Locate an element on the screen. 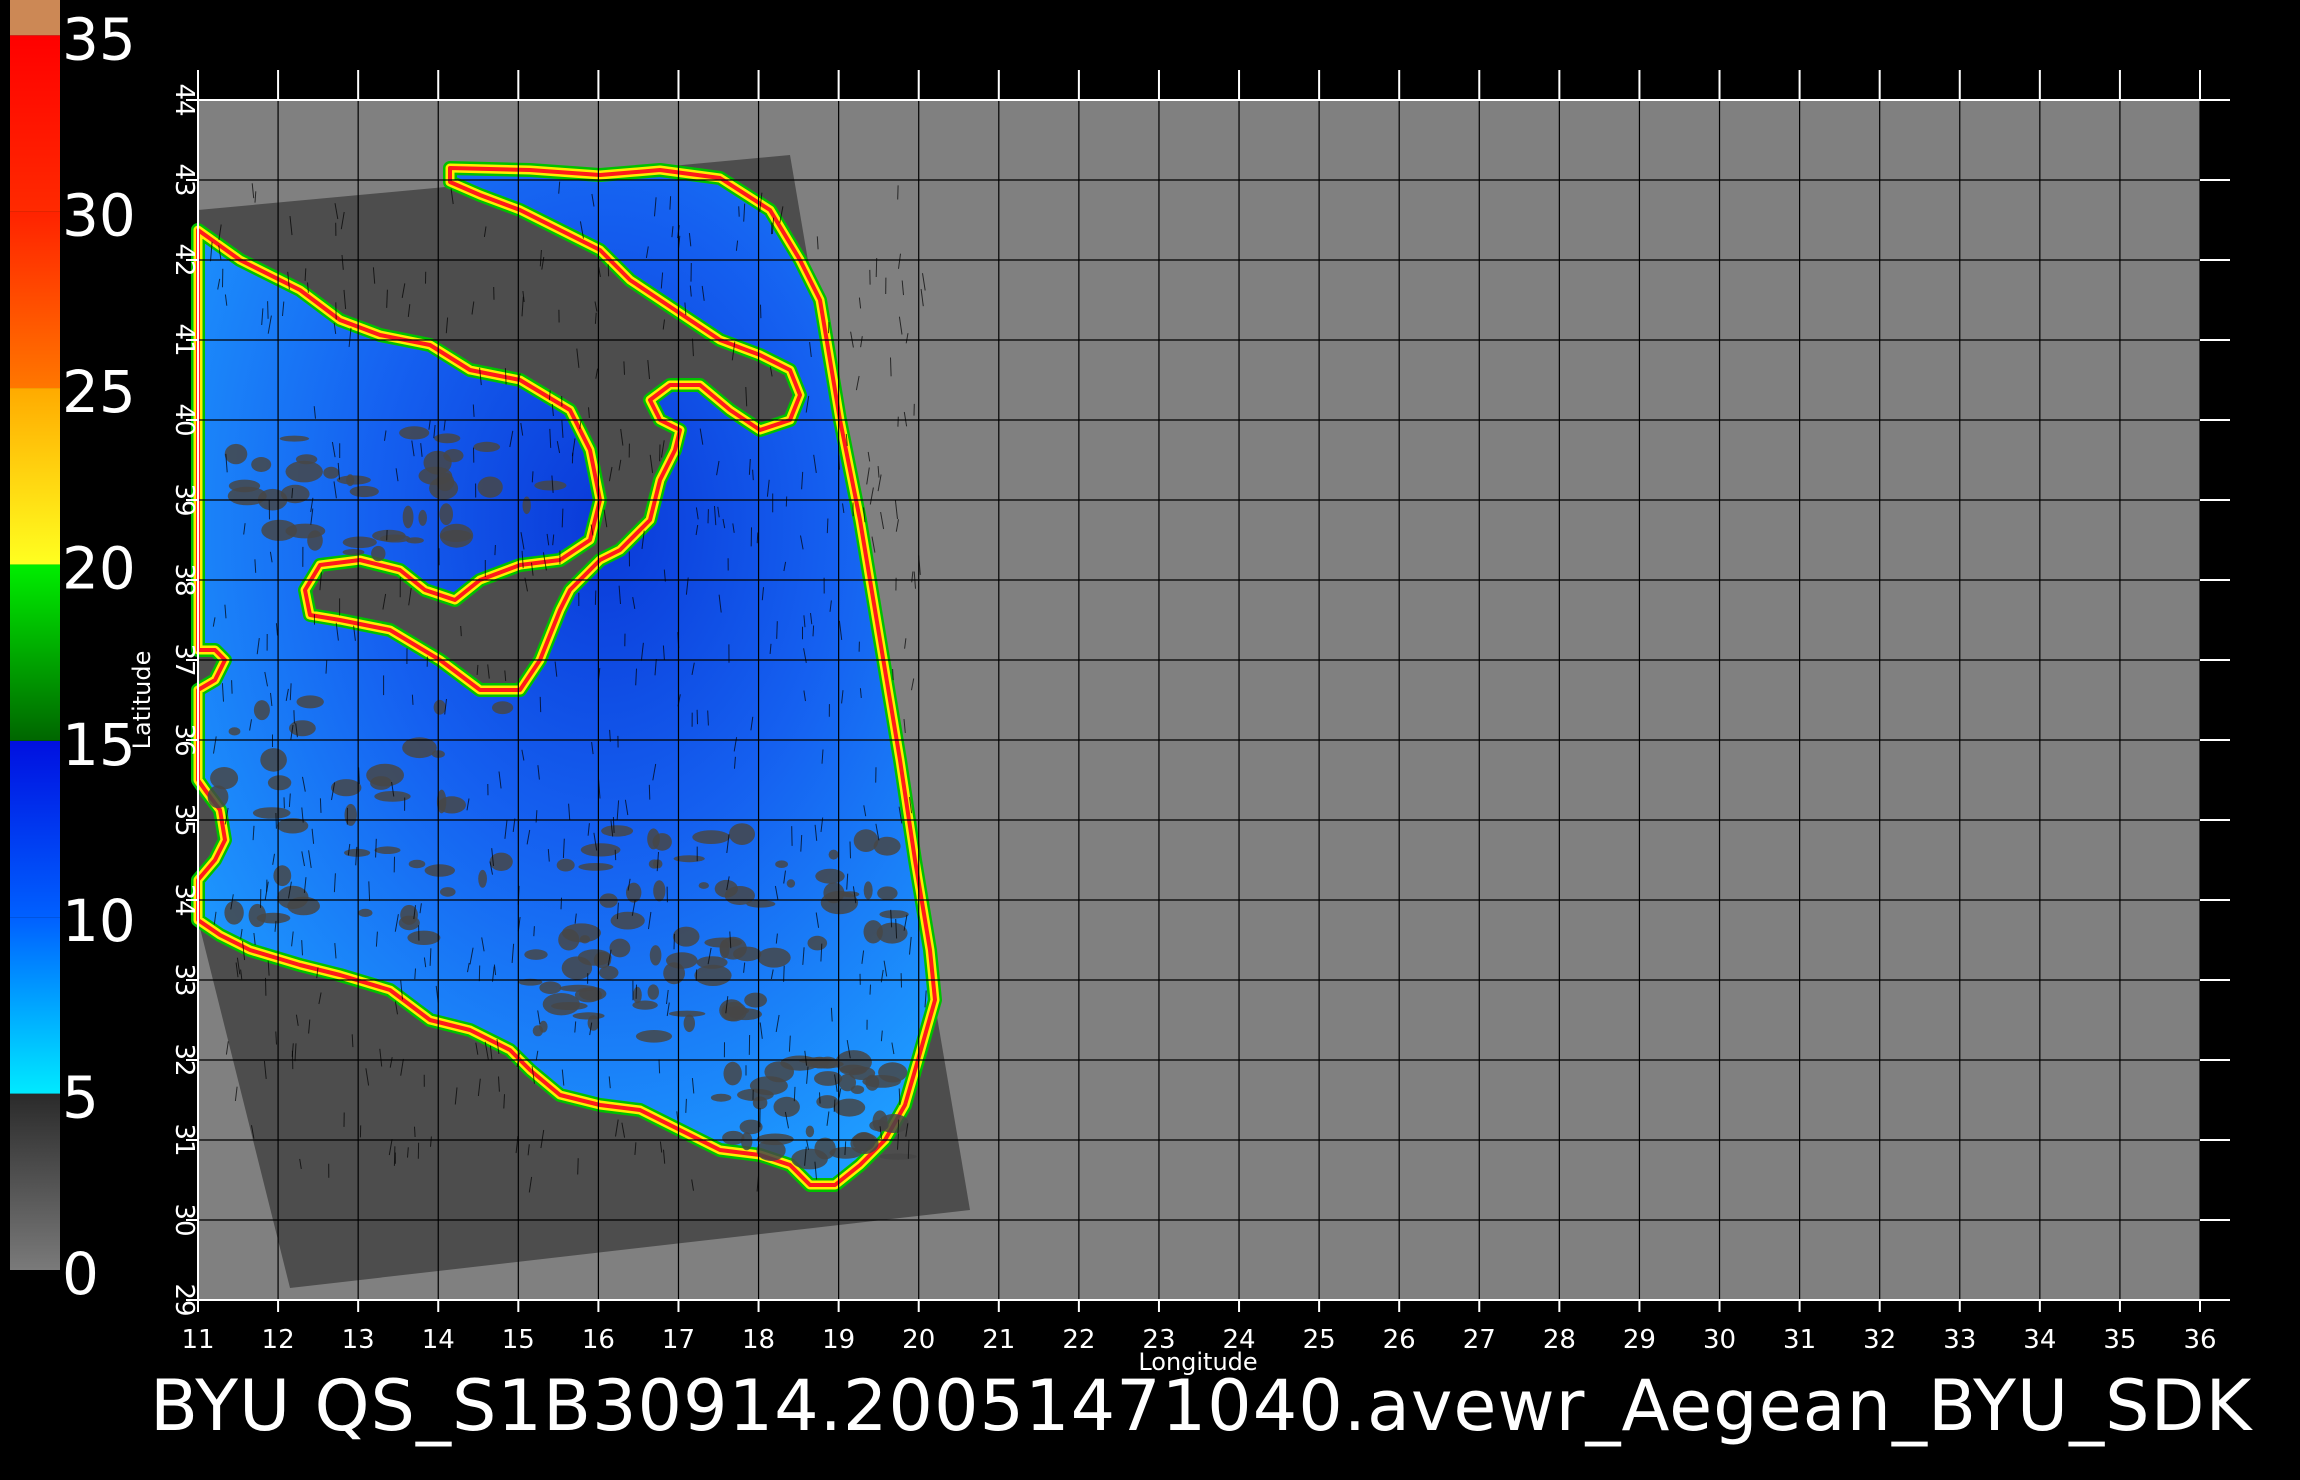  x-tick-label: 18 is located at coordinates (758, 1340).